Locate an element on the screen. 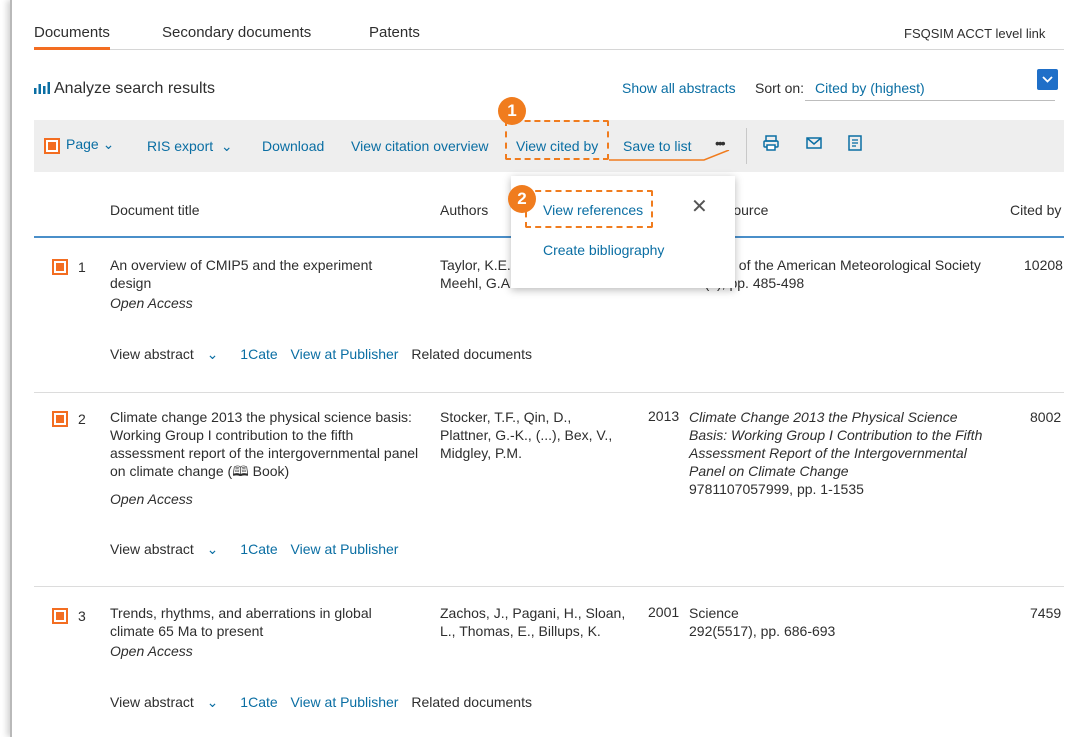 Image resolution: width=1066 pixels, height=737 pixels. column-cited-by: Cited by is located at coordinates (1035, 210).